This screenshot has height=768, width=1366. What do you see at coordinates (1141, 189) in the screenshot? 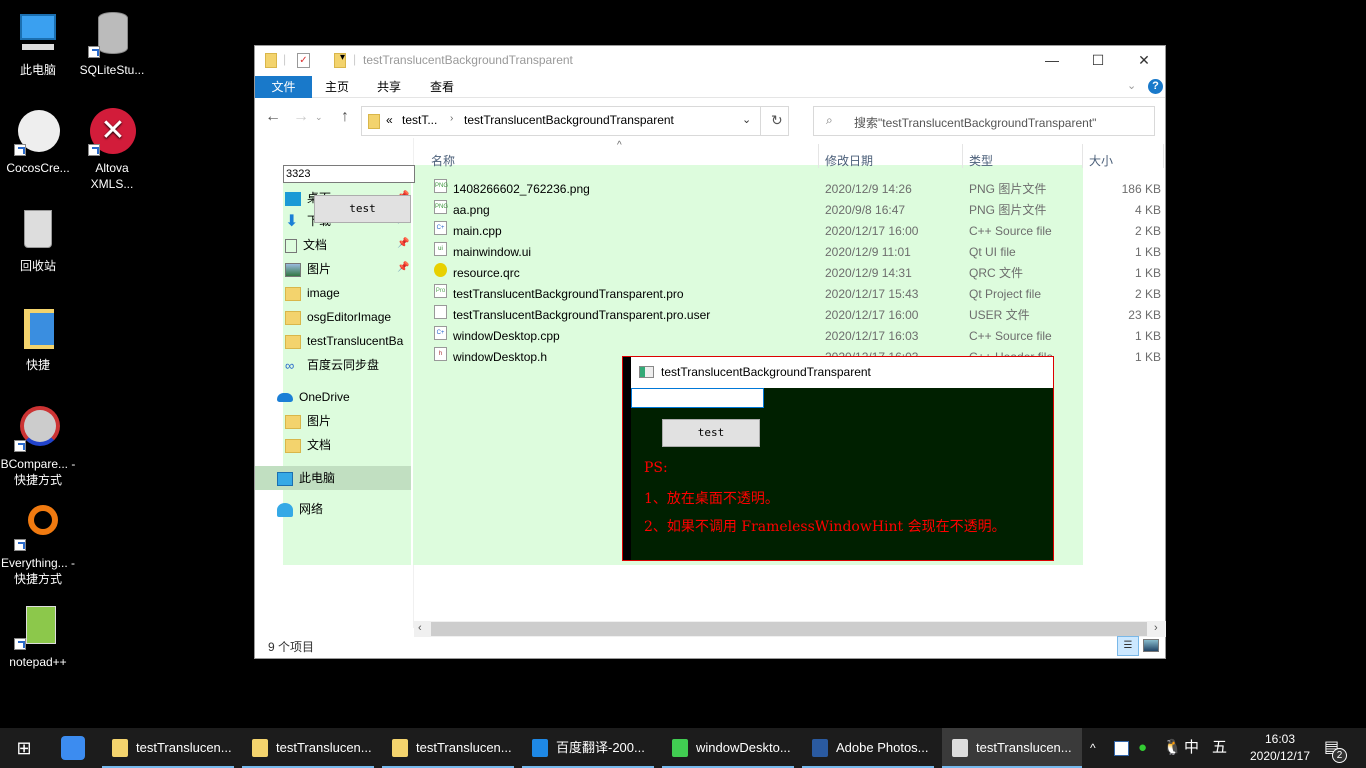
I see `file-size: 186 KB` at bounding box center [1141, 189].